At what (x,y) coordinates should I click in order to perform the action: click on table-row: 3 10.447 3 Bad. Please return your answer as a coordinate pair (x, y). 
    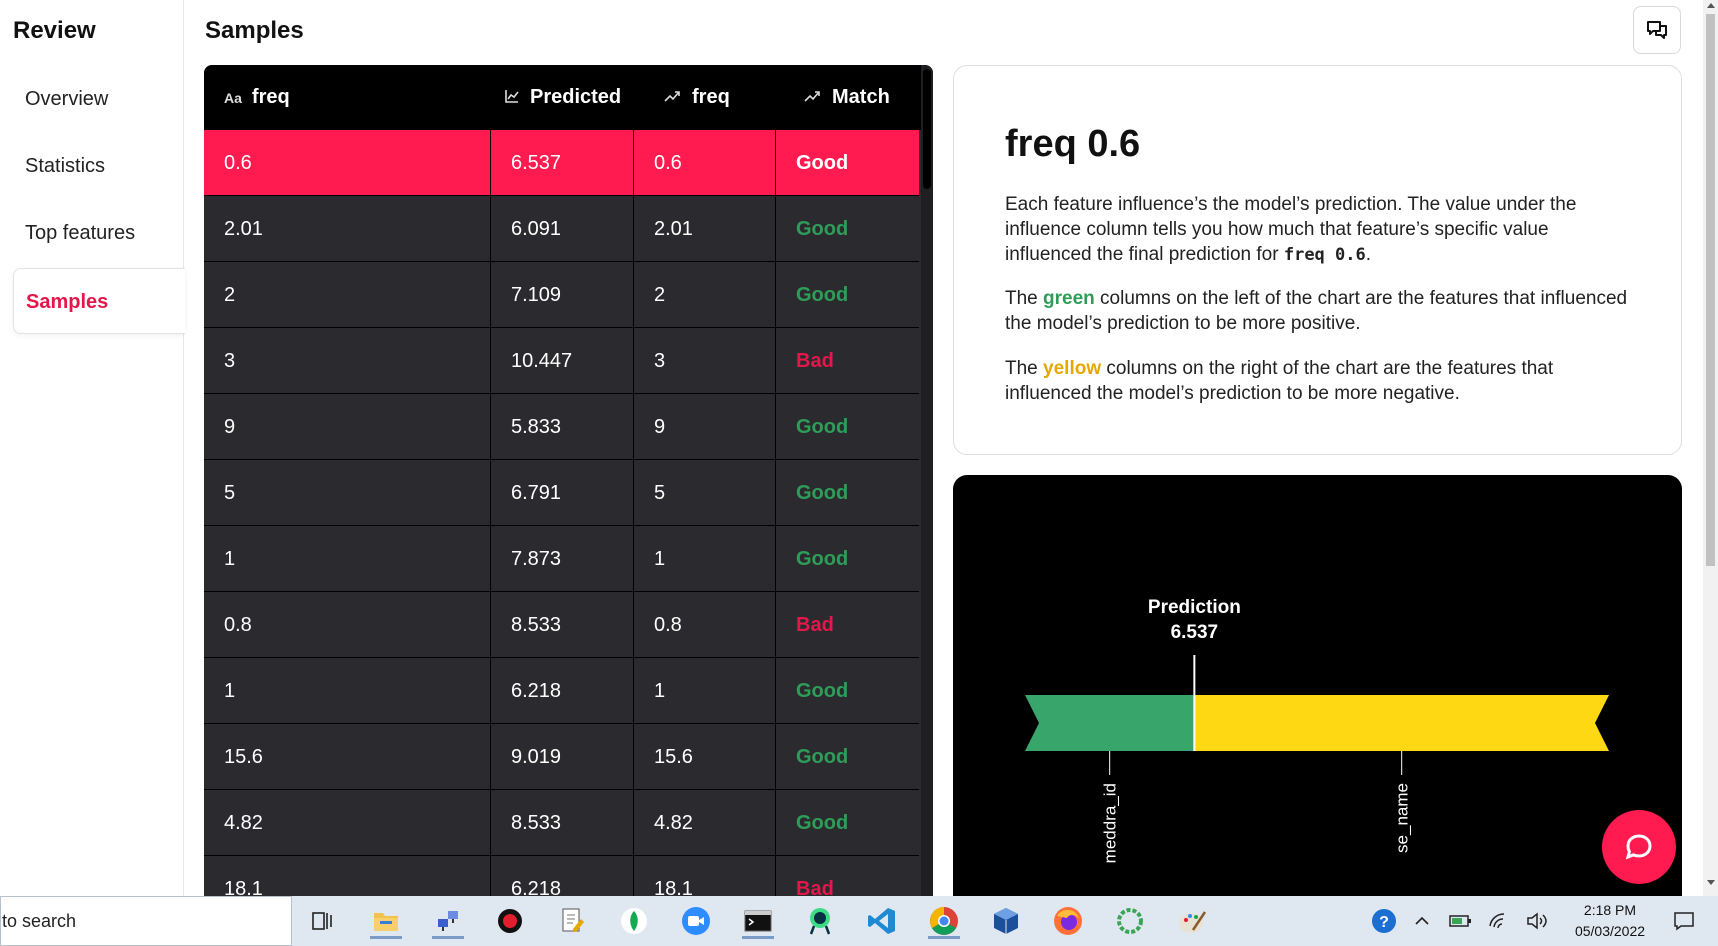
    Looking at the image, I should click on (561, 361).